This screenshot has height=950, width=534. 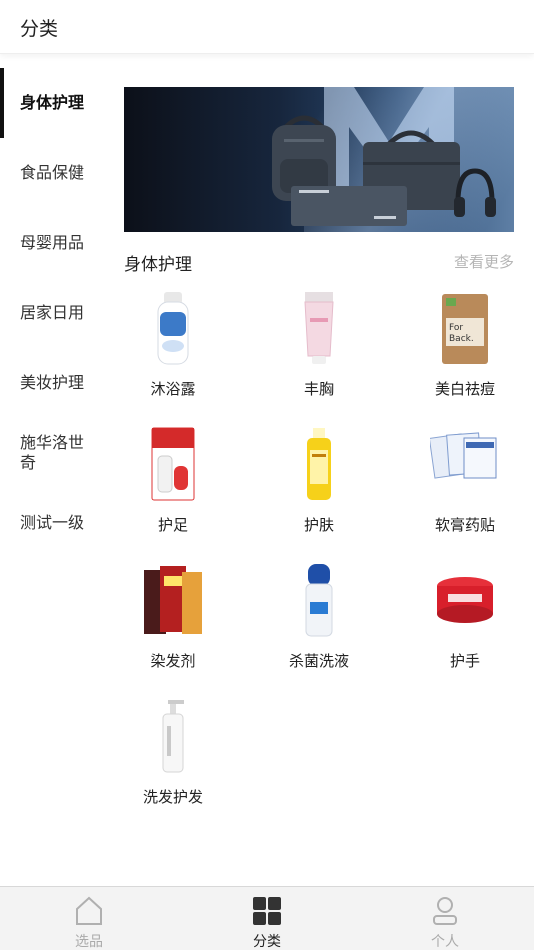 What do you see at coordinates (475, 192) in the screenshot?
I see `headphones-image` at bounding box center [475, 192].